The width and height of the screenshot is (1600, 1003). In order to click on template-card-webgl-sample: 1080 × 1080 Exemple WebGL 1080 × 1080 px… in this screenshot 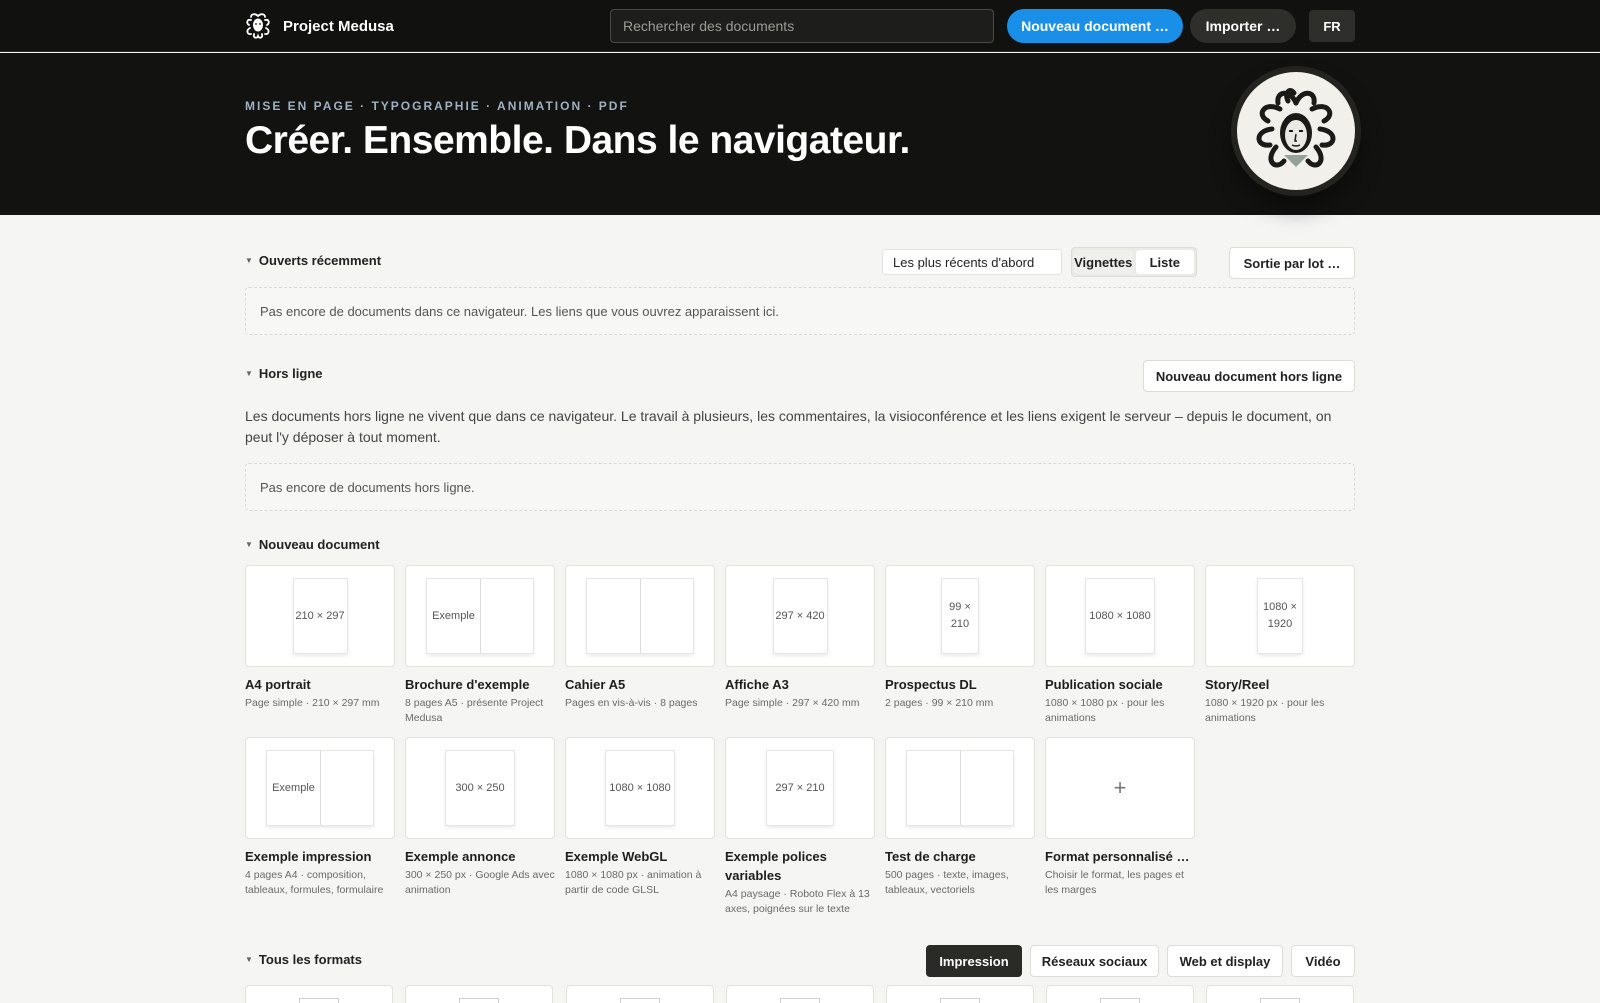, I will do `click(640, 817)`.